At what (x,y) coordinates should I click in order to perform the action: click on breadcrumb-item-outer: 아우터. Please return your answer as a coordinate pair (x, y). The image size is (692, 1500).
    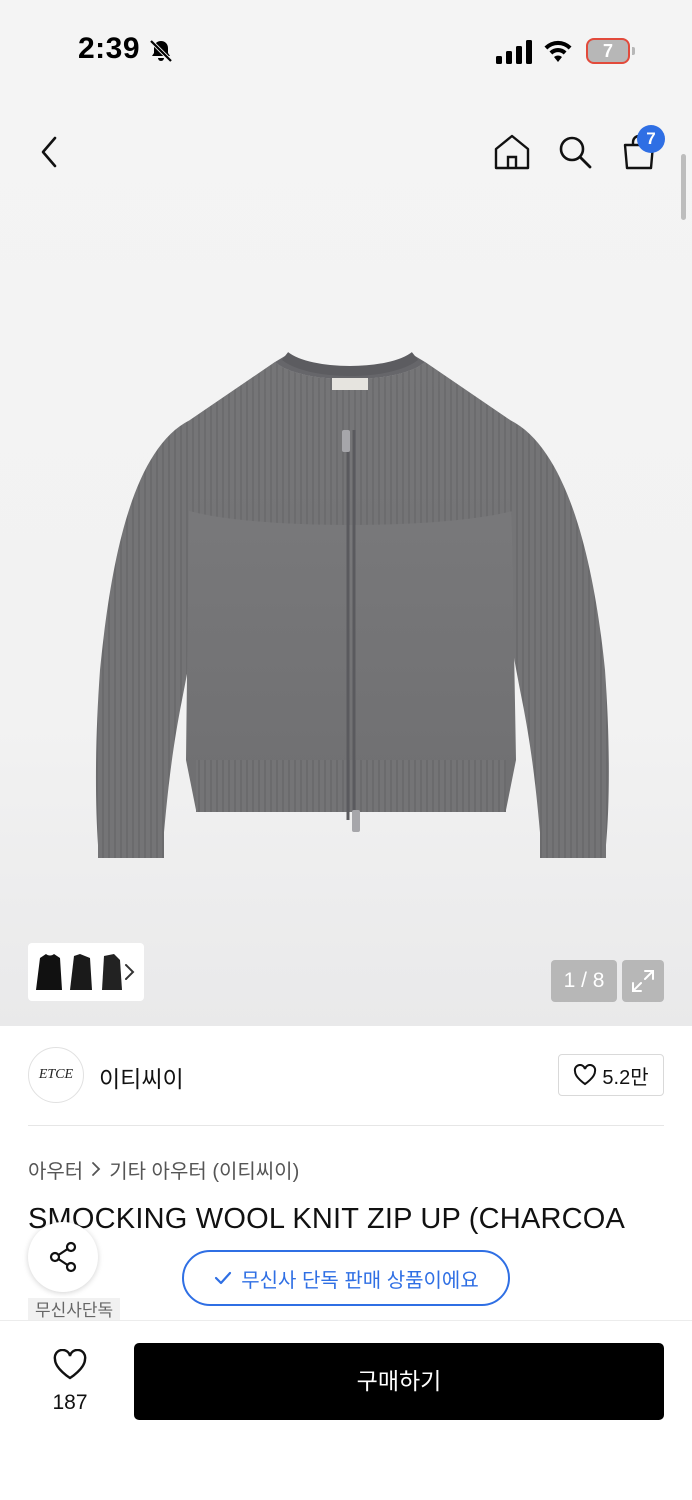
    Looking at the image, I should click on (55, 1169).